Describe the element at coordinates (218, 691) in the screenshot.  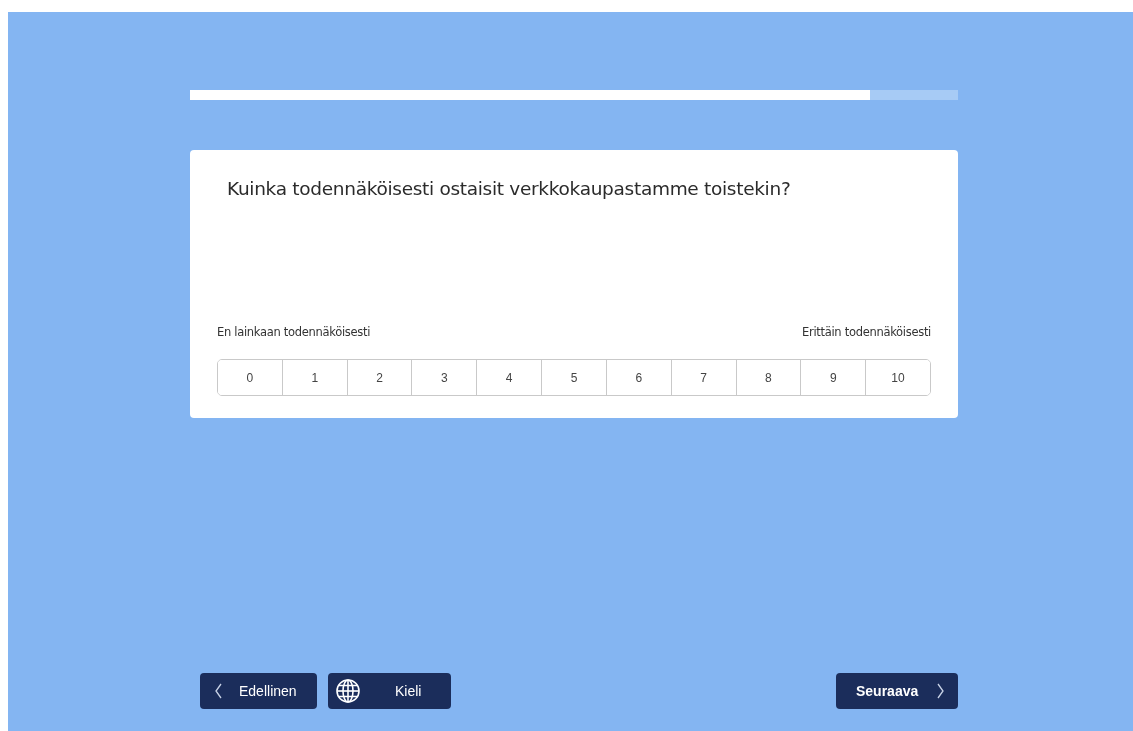
I see `chevron-left-icon` at that location.